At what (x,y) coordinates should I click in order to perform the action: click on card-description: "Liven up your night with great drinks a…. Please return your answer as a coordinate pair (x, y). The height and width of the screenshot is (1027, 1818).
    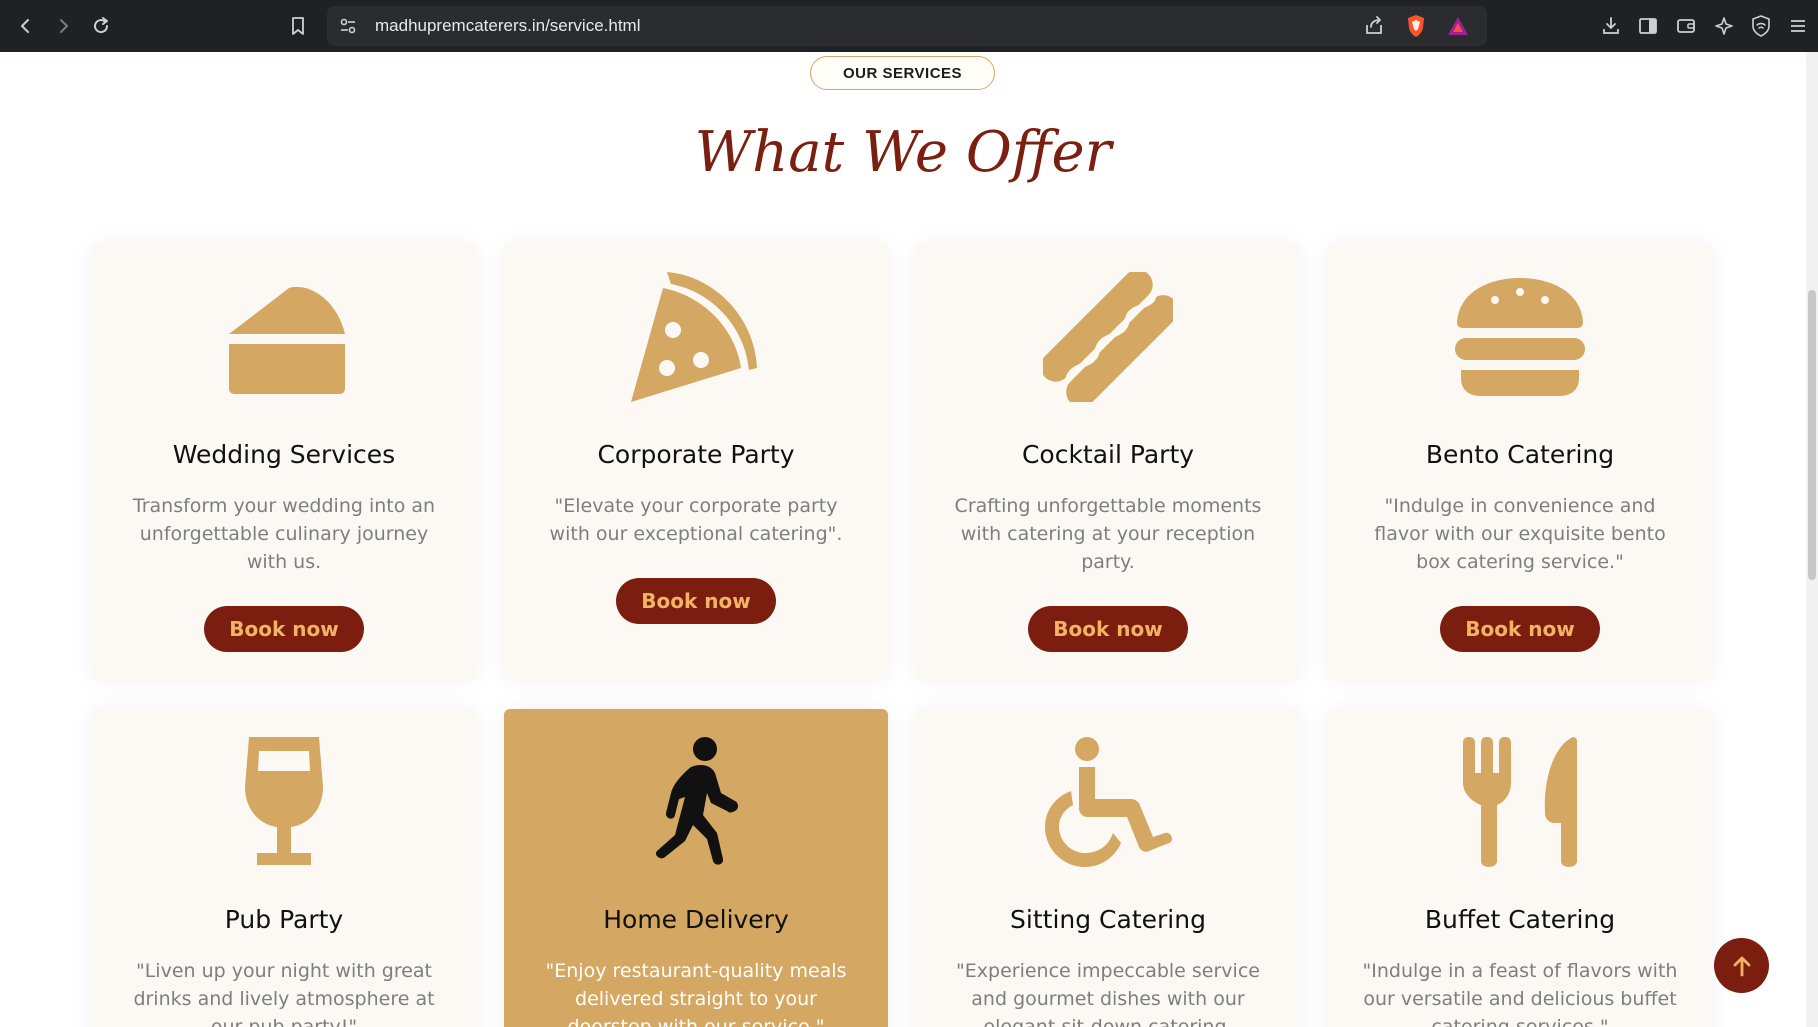
    Looking at the image, I should click on (284, 993).